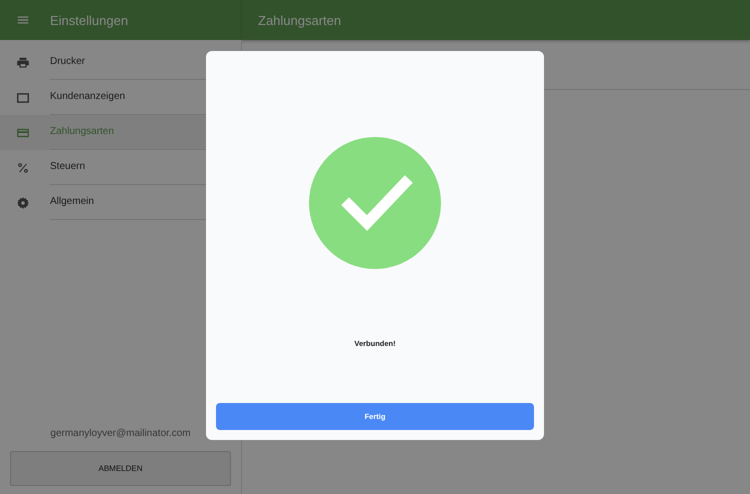 The height and width of the screenshot is (494, 750). What do you see at coordinates (375, 203) in the screenshot?
I see `checkmark-circle-icon` at bounding box center [375, 203].